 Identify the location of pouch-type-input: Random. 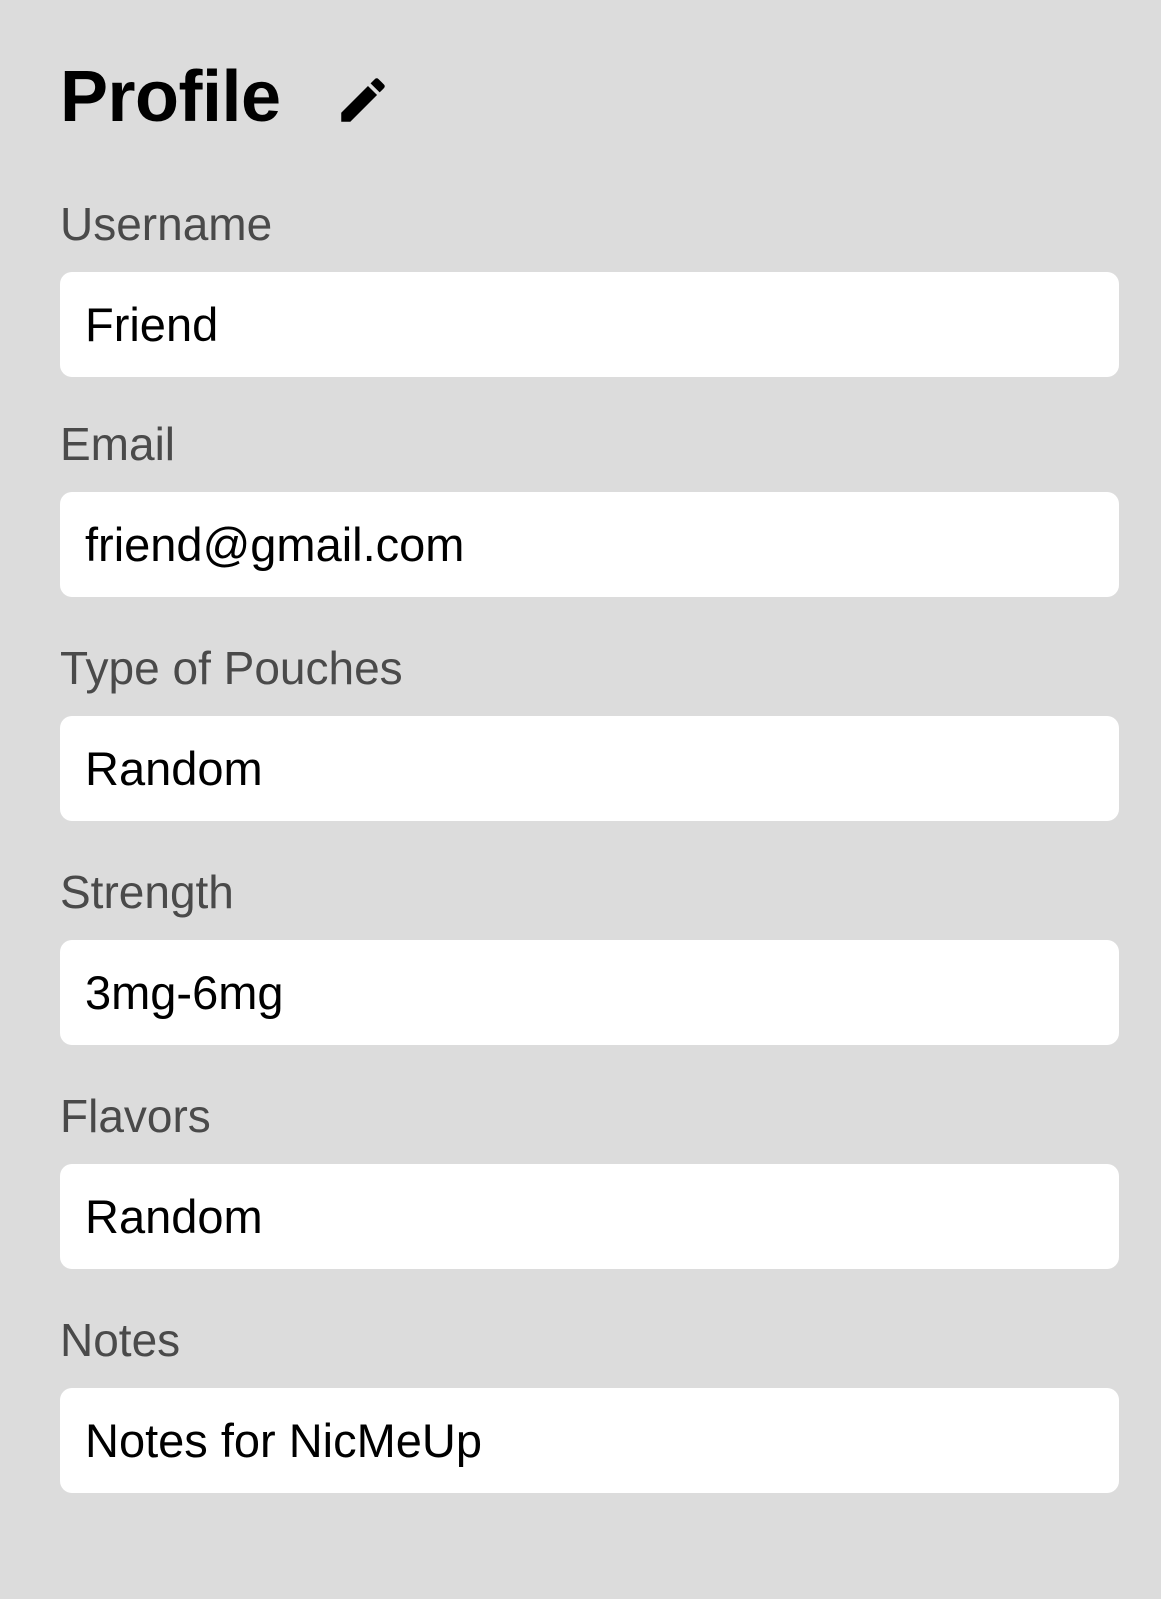
(589, 768).